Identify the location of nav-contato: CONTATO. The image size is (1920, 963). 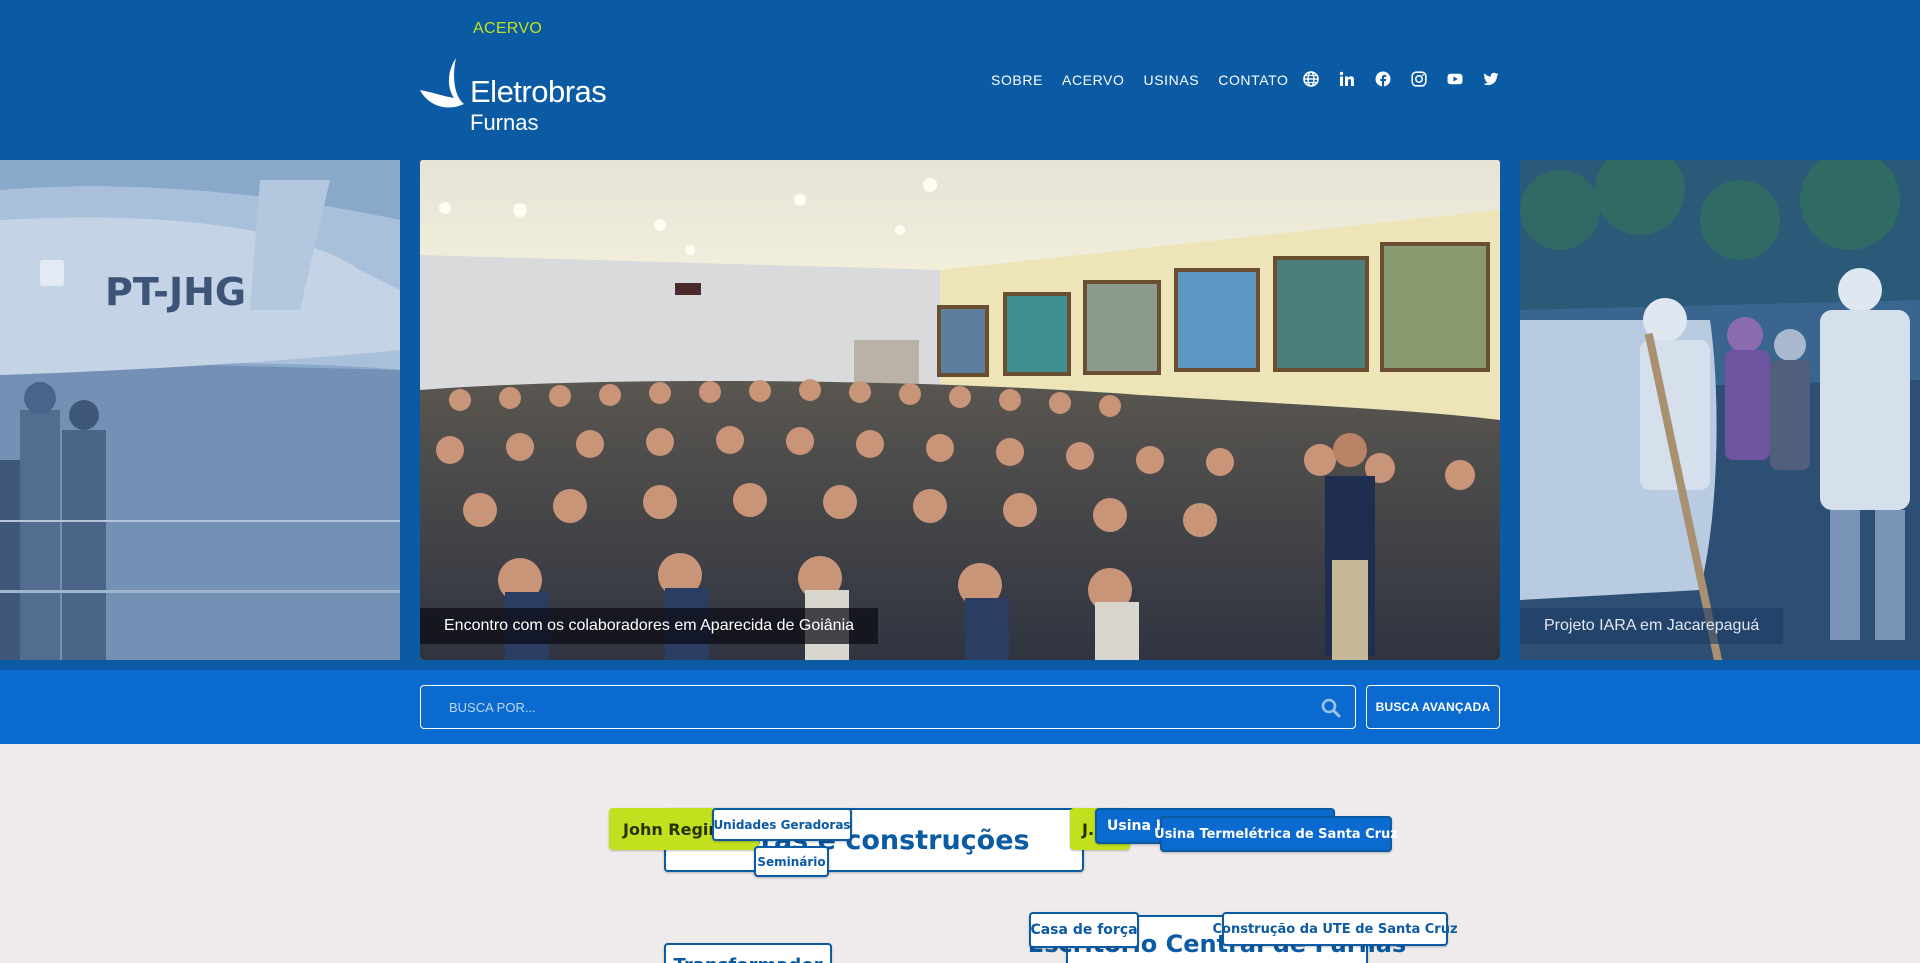
(1253, 80).